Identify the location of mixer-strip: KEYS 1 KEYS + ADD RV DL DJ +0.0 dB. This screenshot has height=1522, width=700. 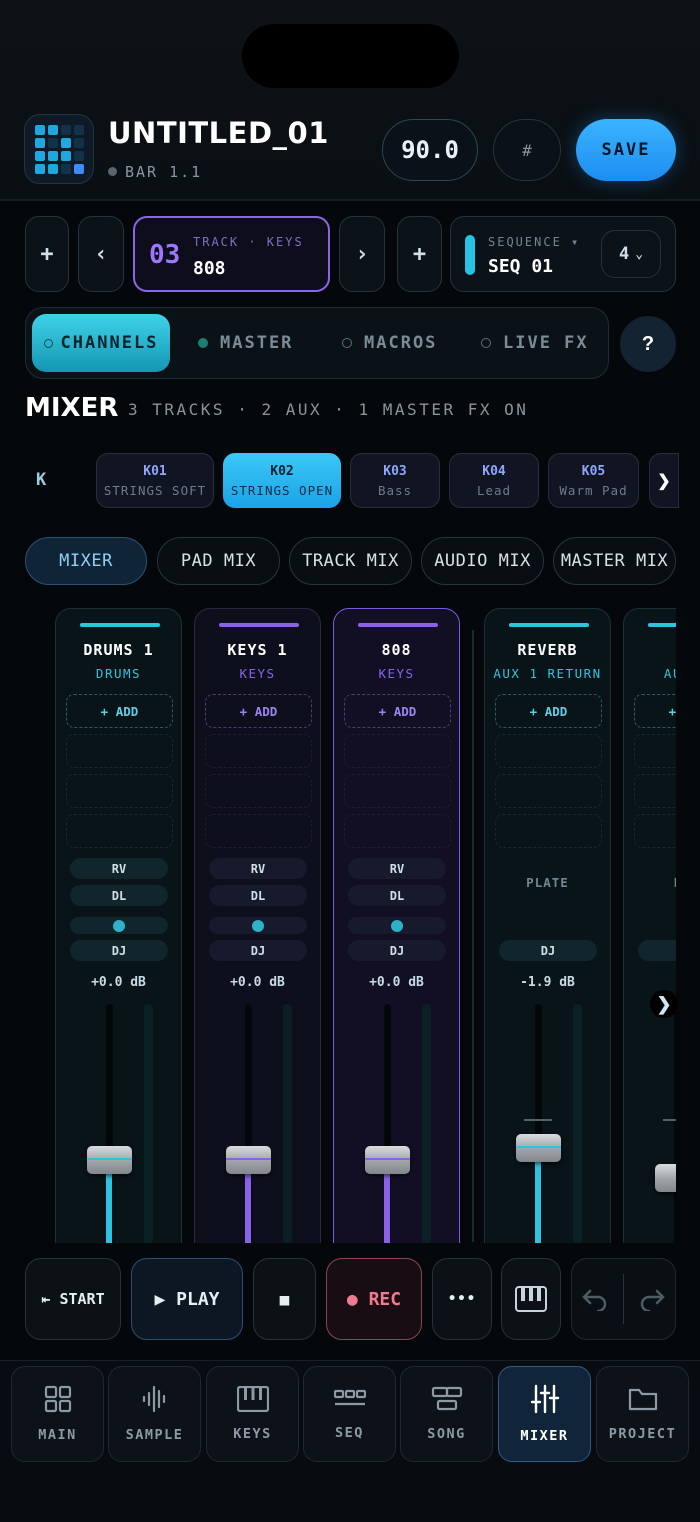
(257, 925).